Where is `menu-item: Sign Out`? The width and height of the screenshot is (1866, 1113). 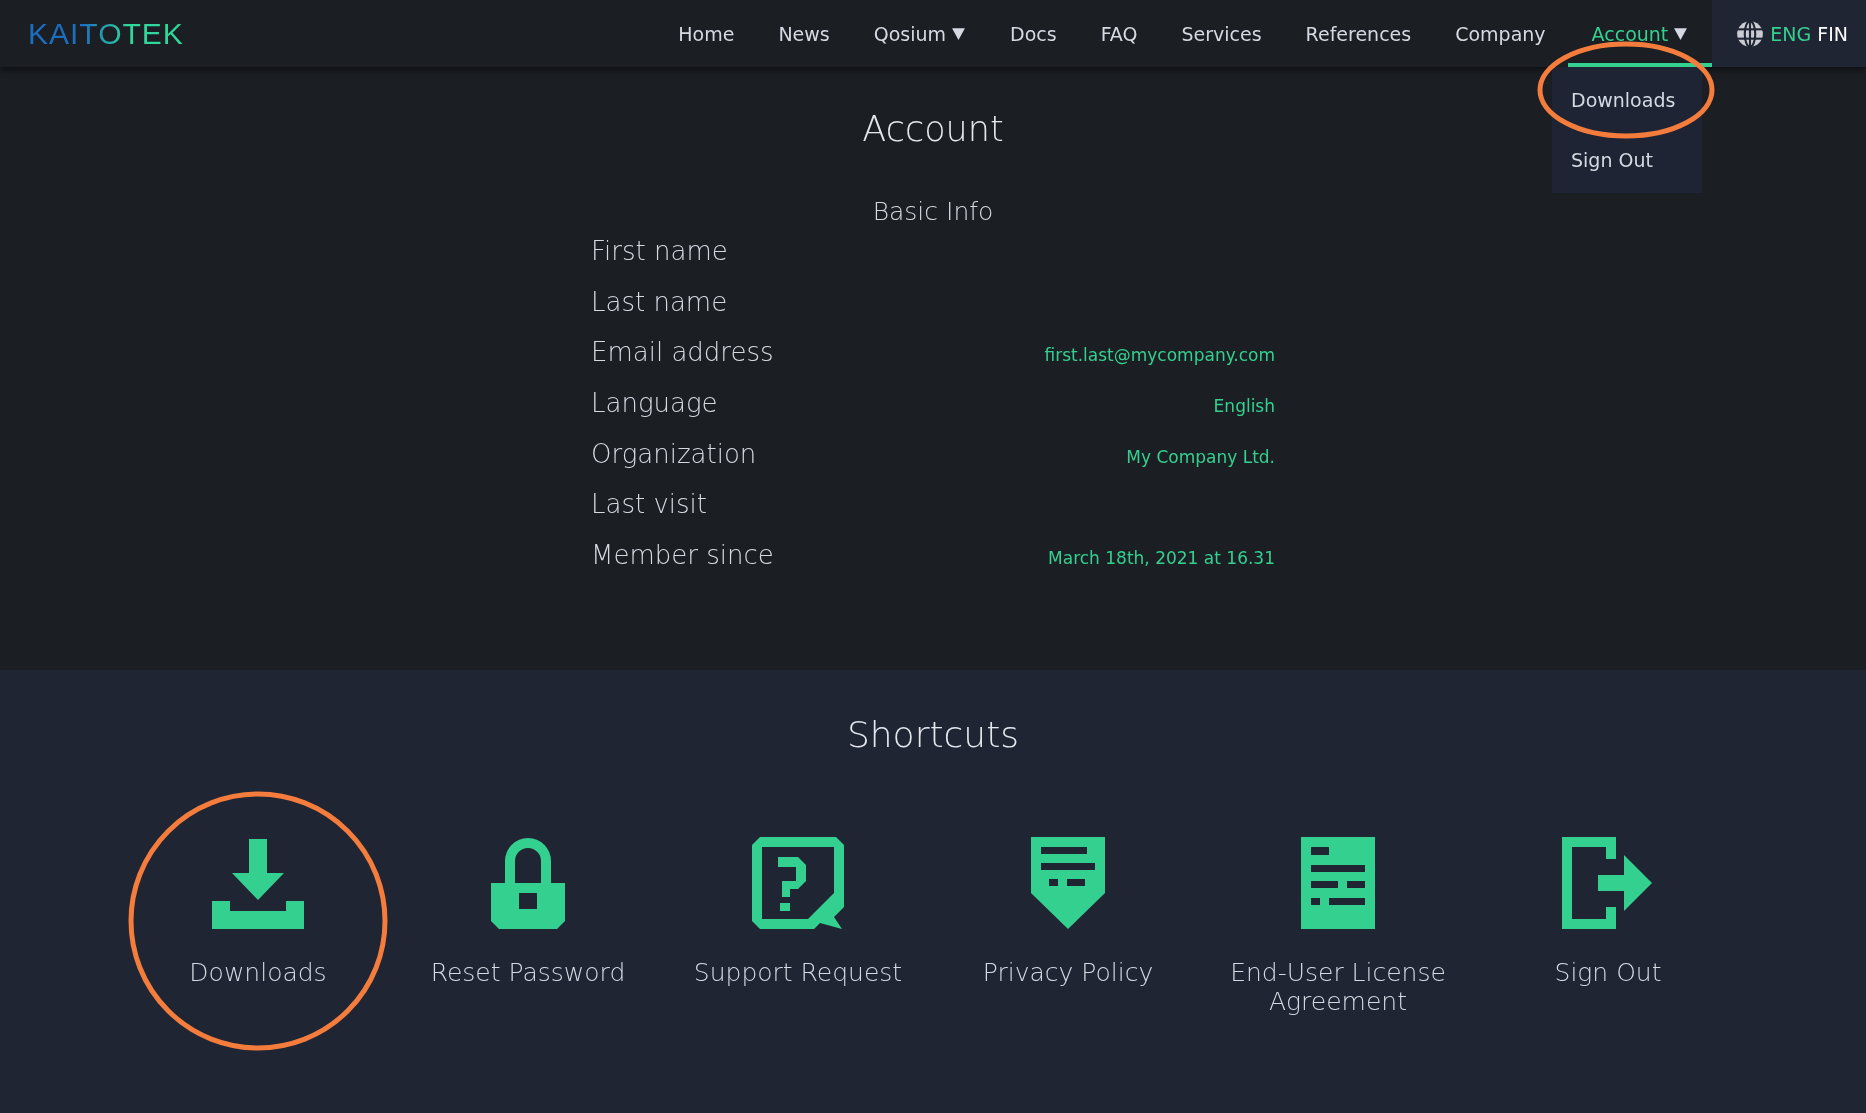 menu-item: Sign Out is located at coordinates (1627, 160).